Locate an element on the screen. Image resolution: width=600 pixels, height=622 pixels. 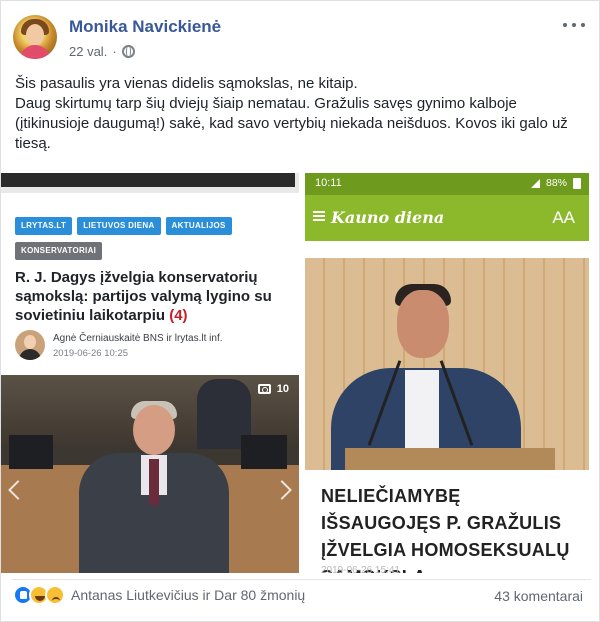
font-size-control: AA is located at coordinates (563, 217).